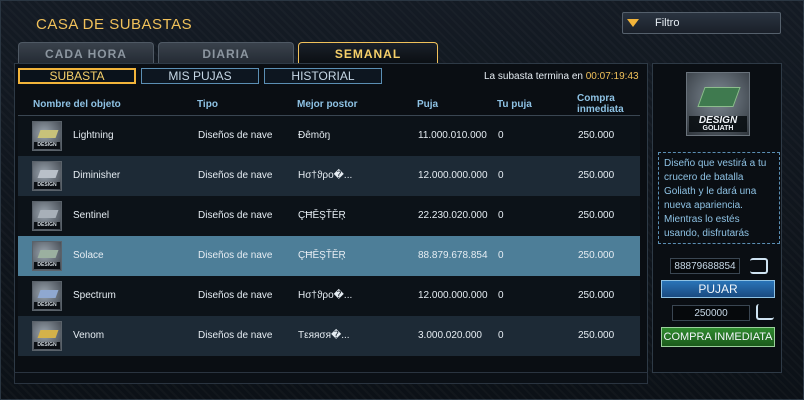  I want to click on column-header-best-bidder: Mejor postor, so click(327, 104).